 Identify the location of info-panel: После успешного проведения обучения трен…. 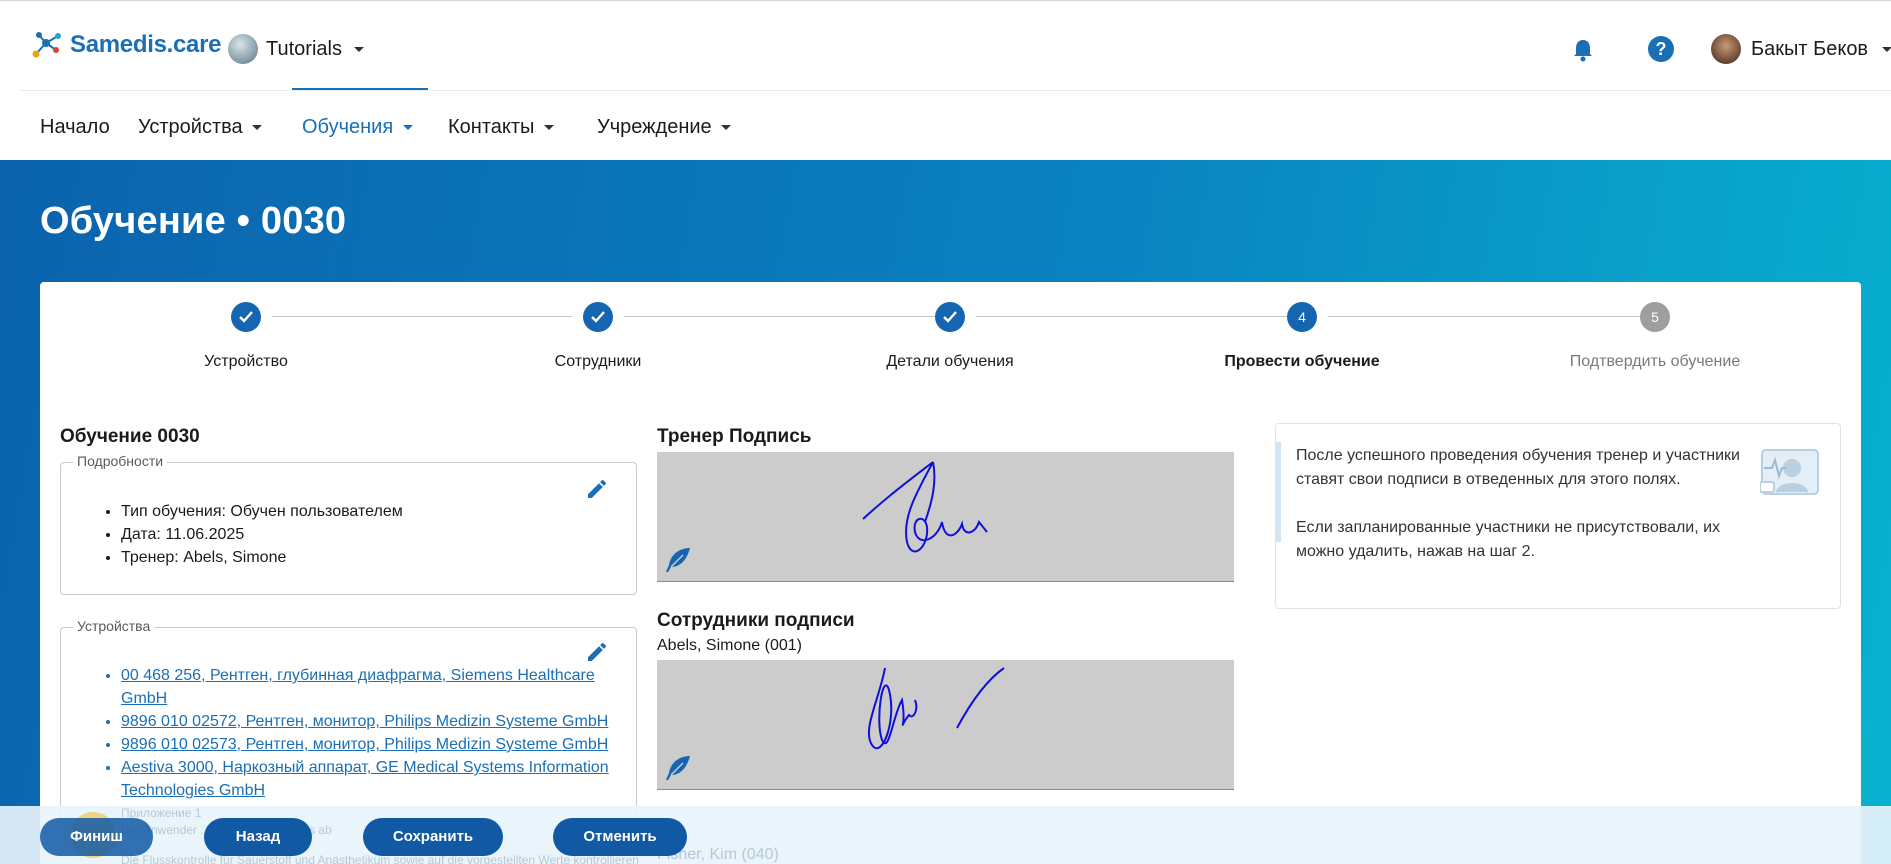
(1558, 516).